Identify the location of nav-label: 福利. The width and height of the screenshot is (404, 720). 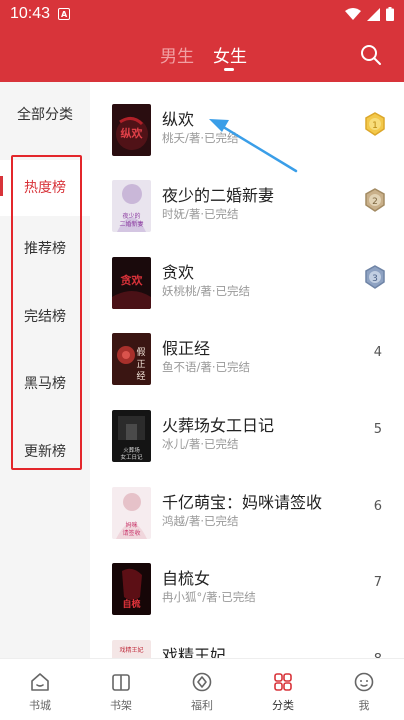
(202, 705).